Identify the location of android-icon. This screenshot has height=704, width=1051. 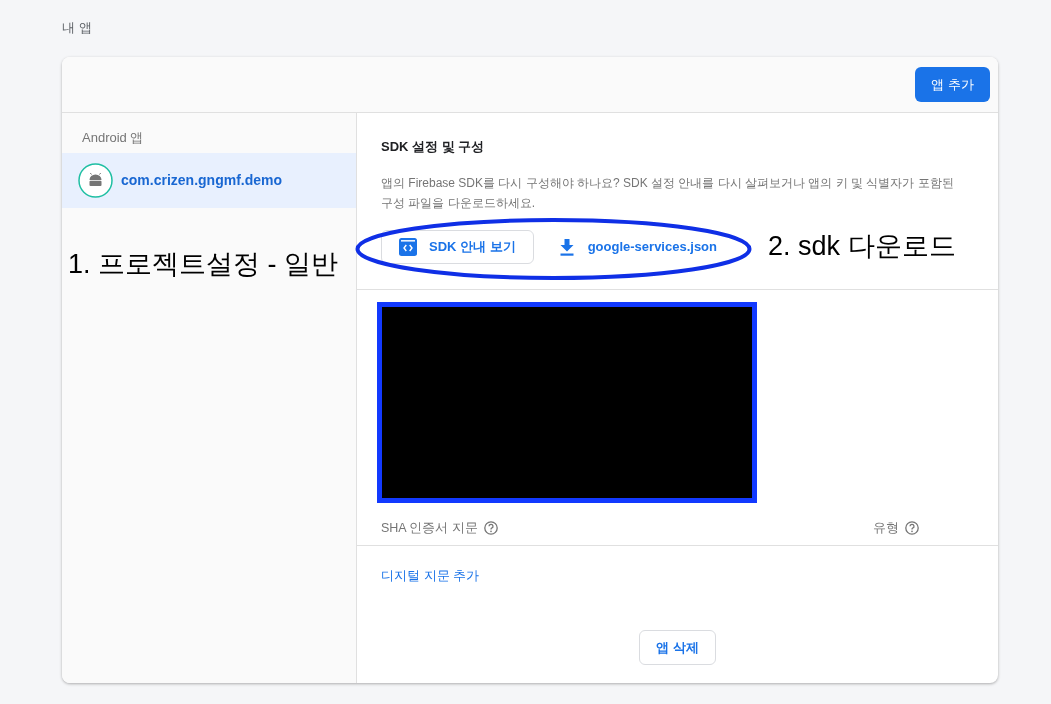
(95, 180).